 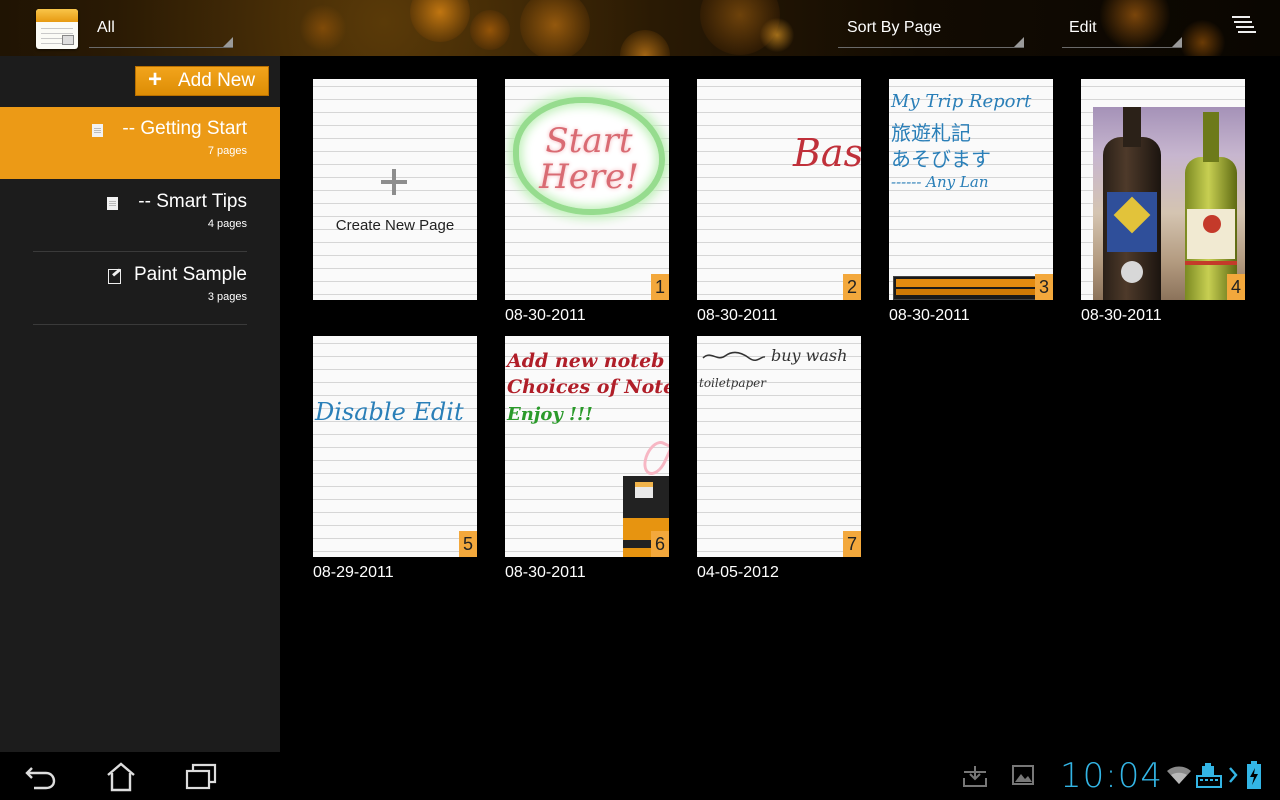 I want to click on handwriting-text: Enjoy !!!, so click(x=550, y=414).